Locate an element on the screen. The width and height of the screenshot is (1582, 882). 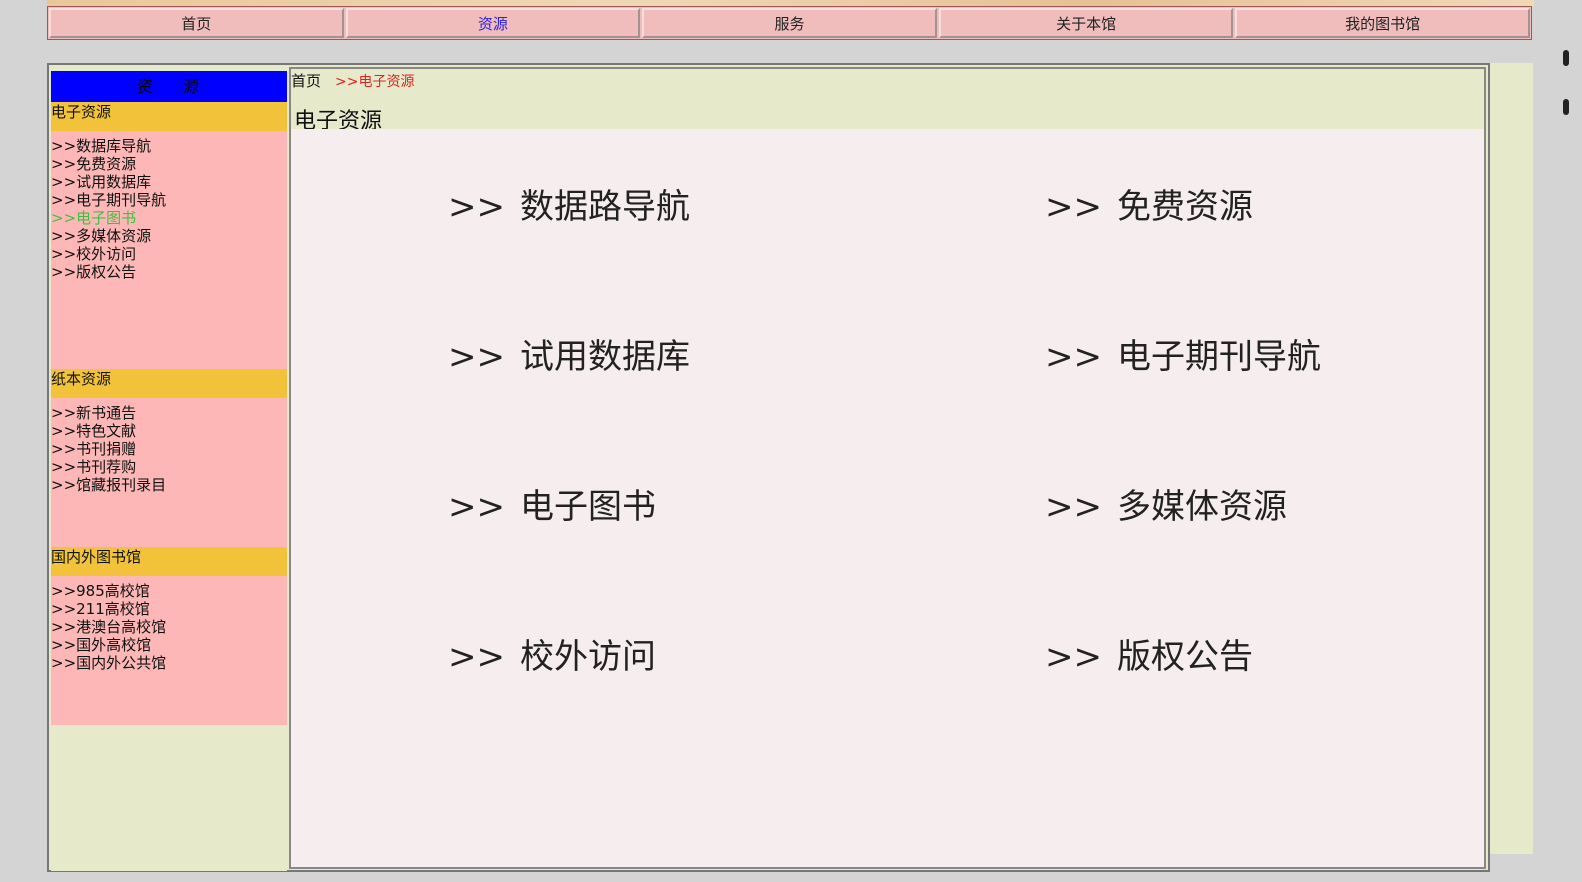
sidebar-link-211-libraries: >>211高校馆 is located at coordinates (169, 609).